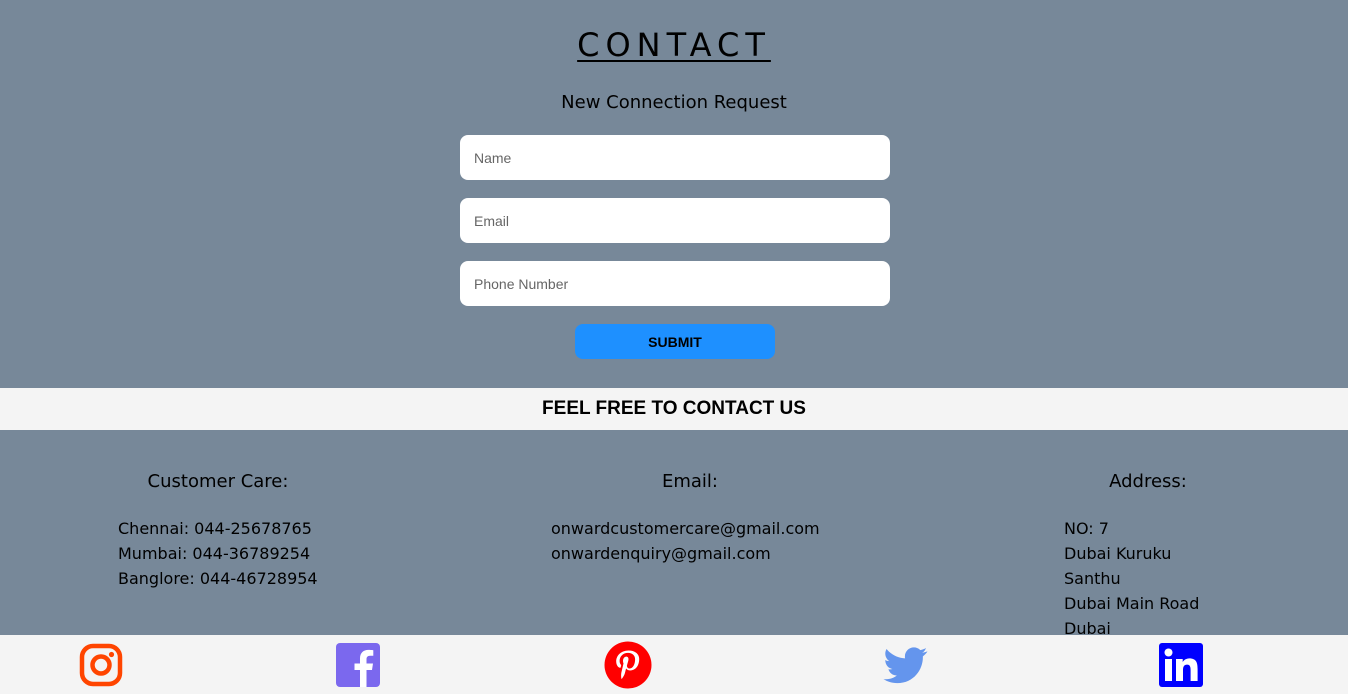  I want to click on address-line-2: Dubai Kuruku Santhu, so click(1118, 566).